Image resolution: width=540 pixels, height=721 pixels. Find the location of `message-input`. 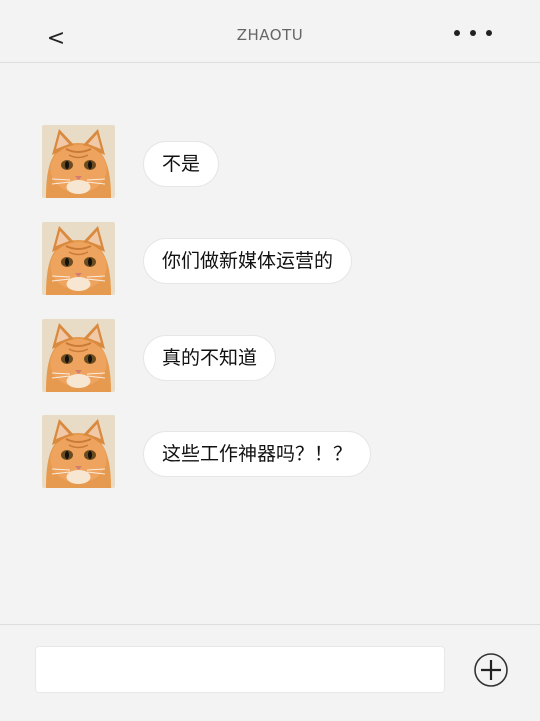

message-input is located at coordinates (240, 669).